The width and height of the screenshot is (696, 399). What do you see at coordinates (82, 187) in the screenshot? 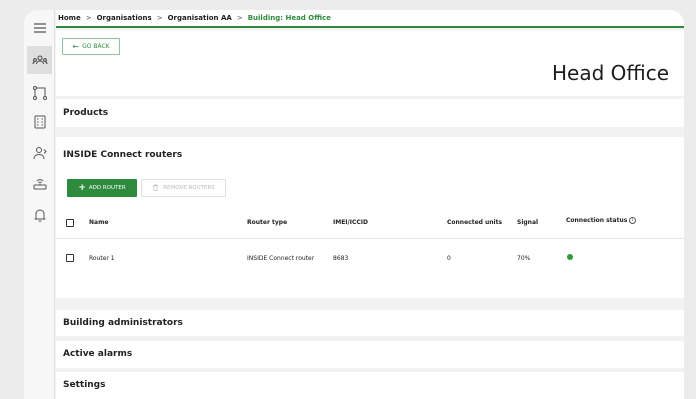
I see `plus-icon: +` at bounding box center [82, 187].